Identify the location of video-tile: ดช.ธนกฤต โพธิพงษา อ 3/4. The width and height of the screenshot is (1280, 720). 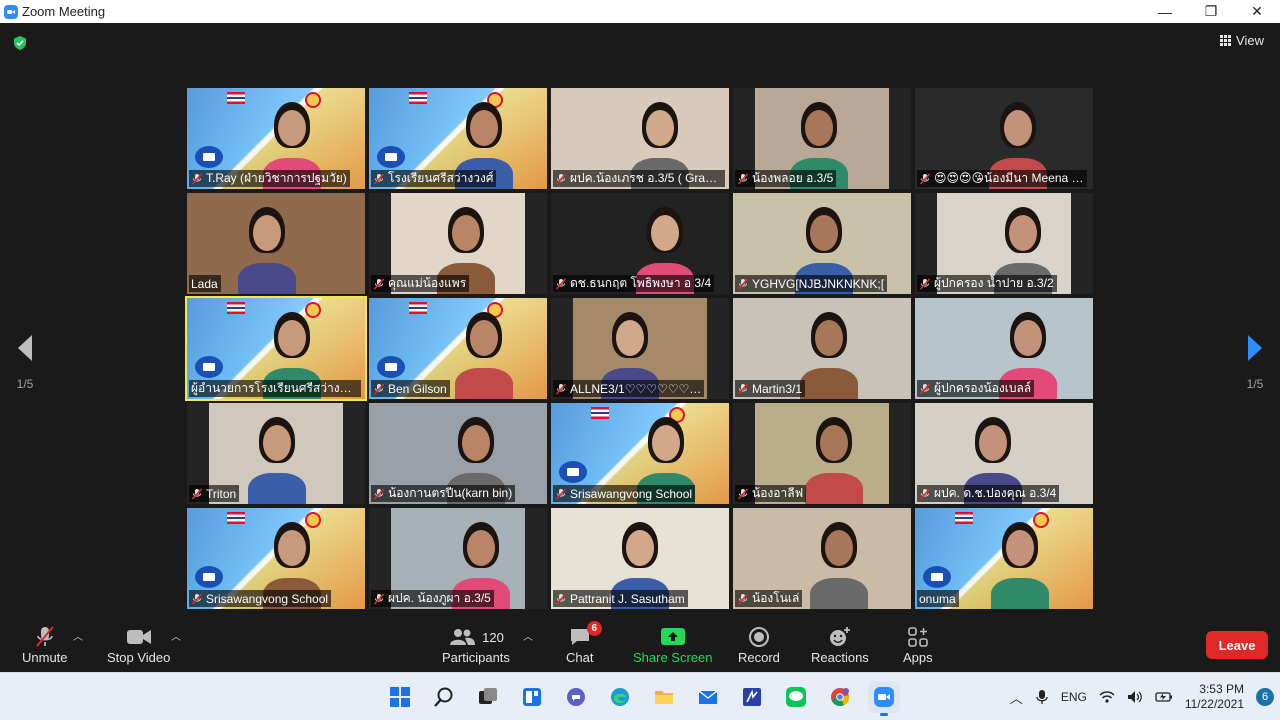
(640, 243).